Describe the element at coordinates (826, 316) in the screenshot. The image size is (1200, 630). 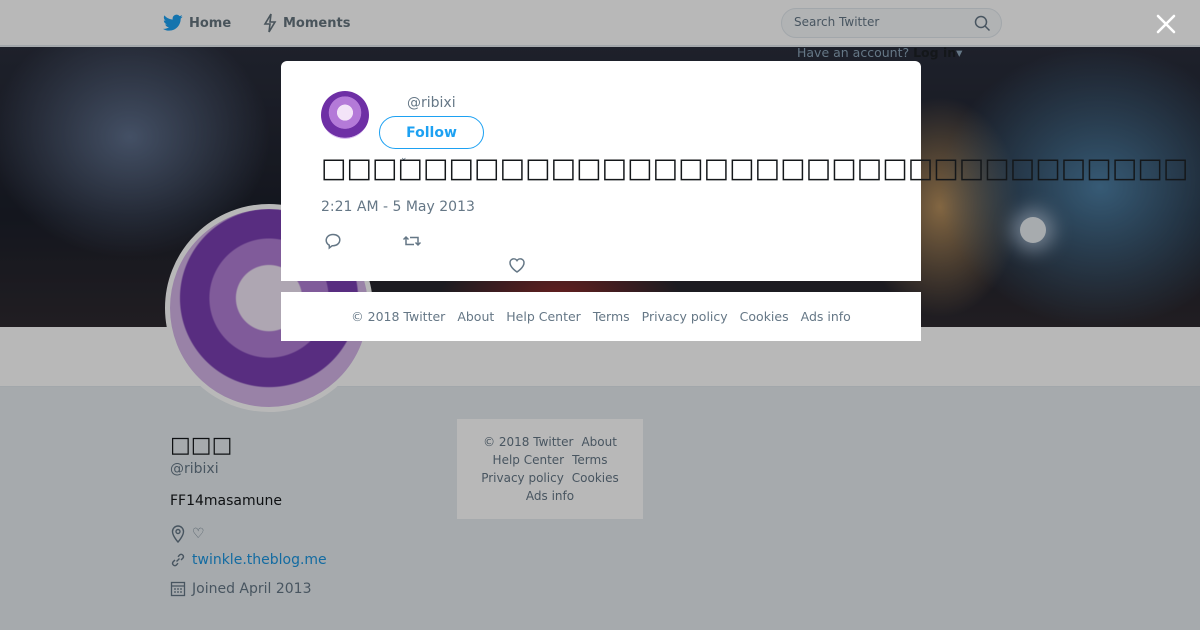
I see `modal-footer-ads: Ads info` at that location.